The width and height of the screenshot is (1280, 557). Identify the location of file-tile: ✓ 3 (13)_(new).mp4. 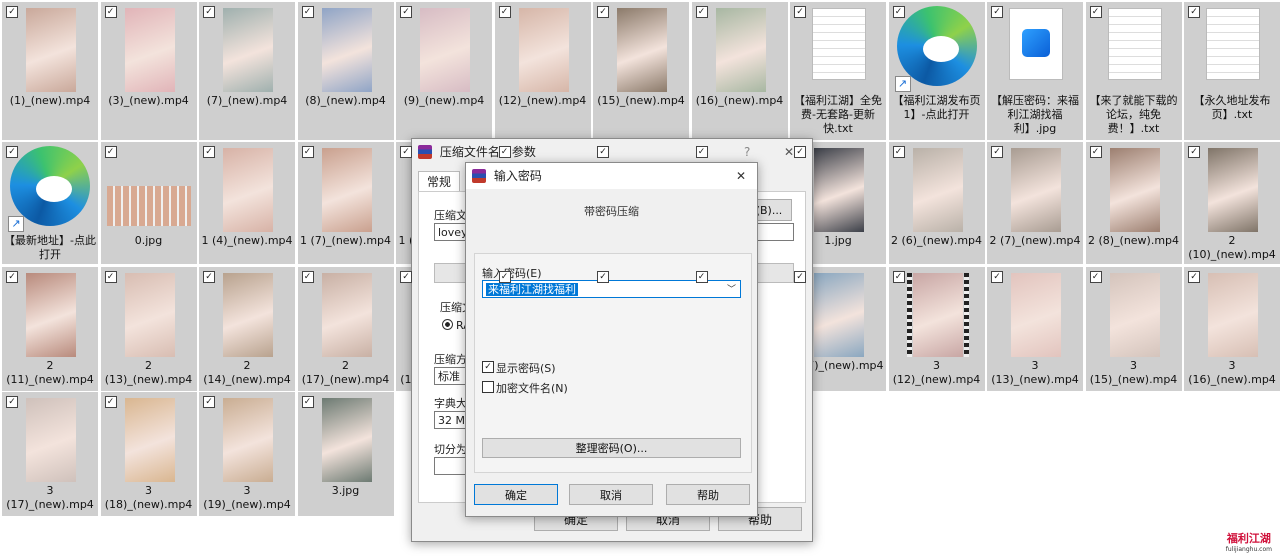
(1035, 329).